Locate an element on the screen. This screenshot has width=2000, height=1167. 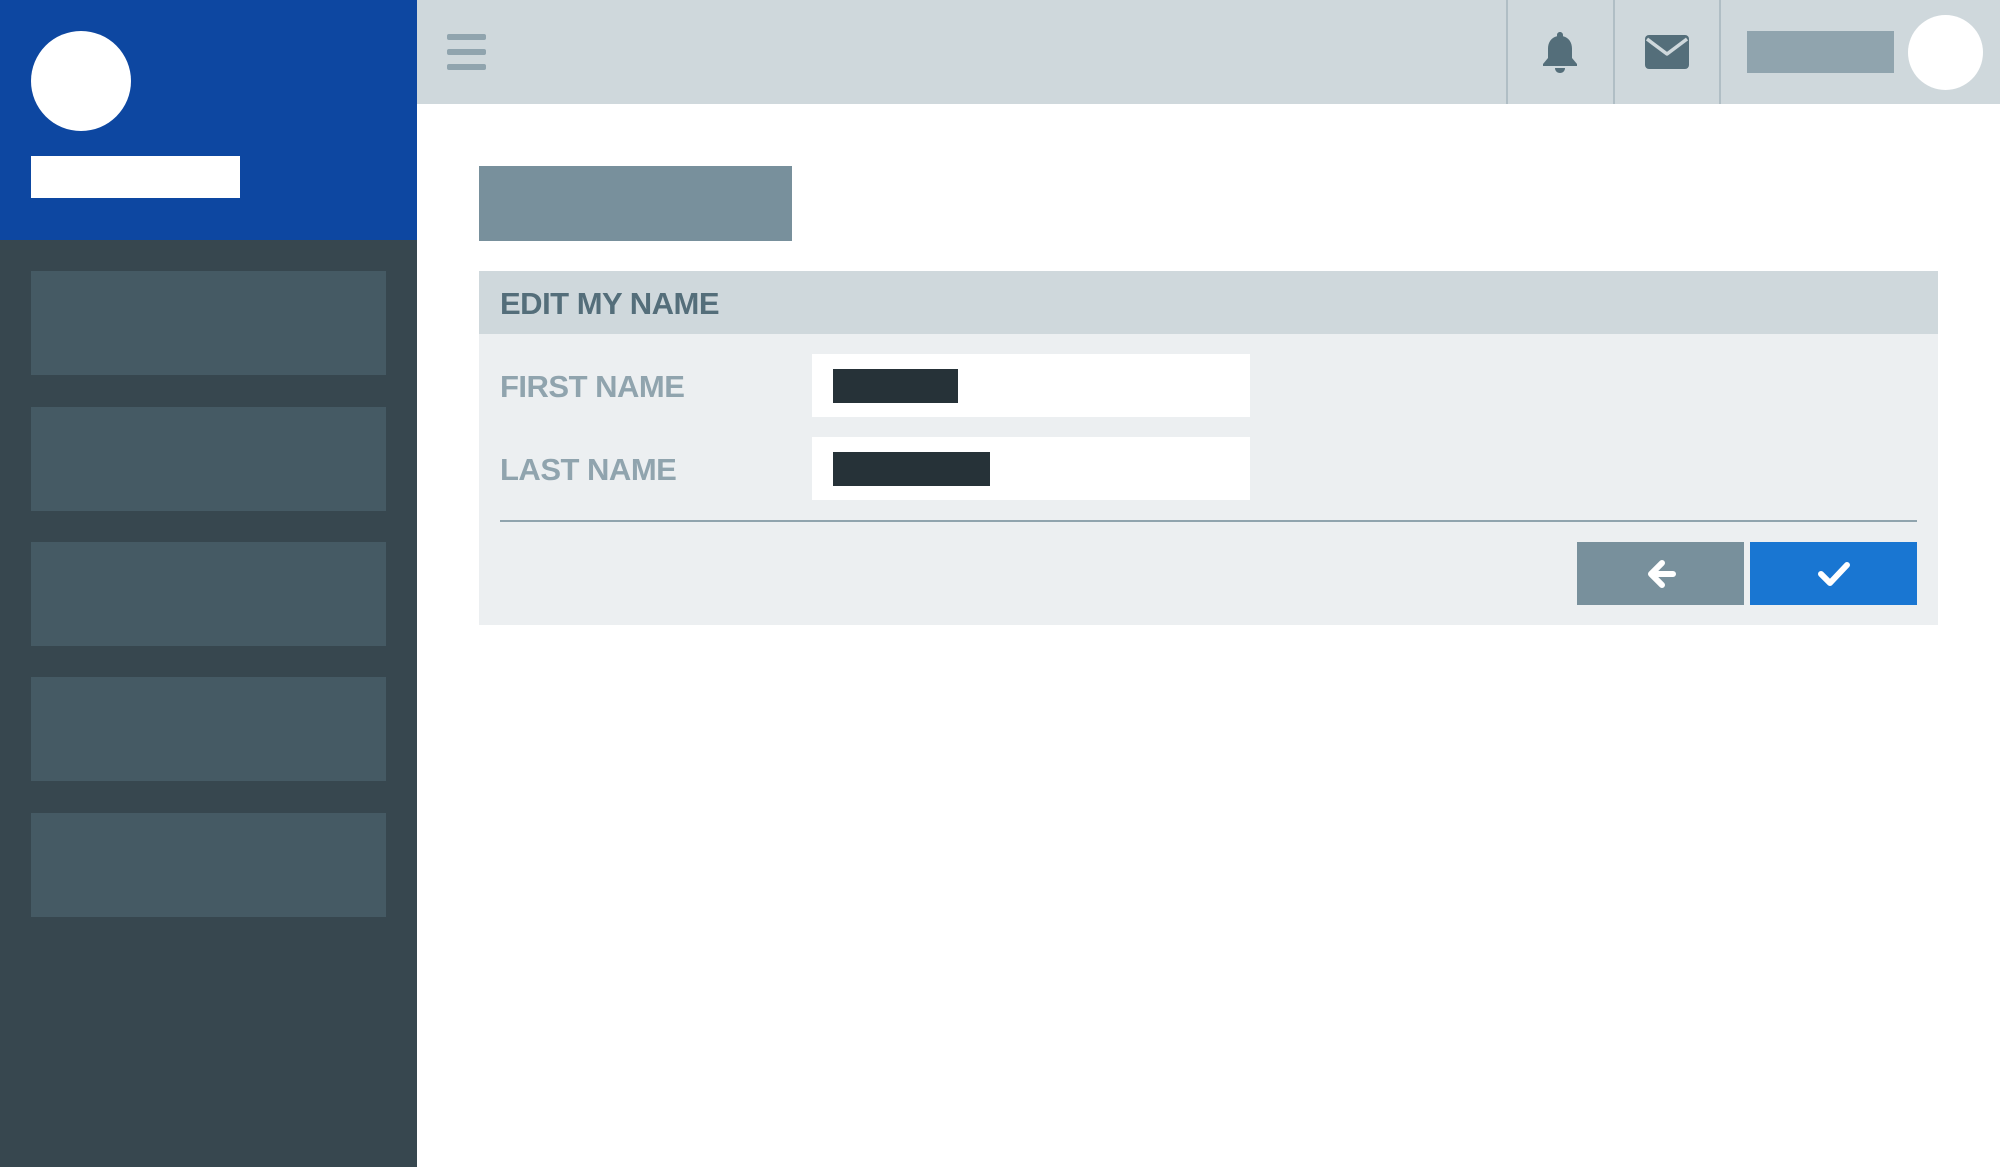
back-button is located at coordinates (1660, 573).